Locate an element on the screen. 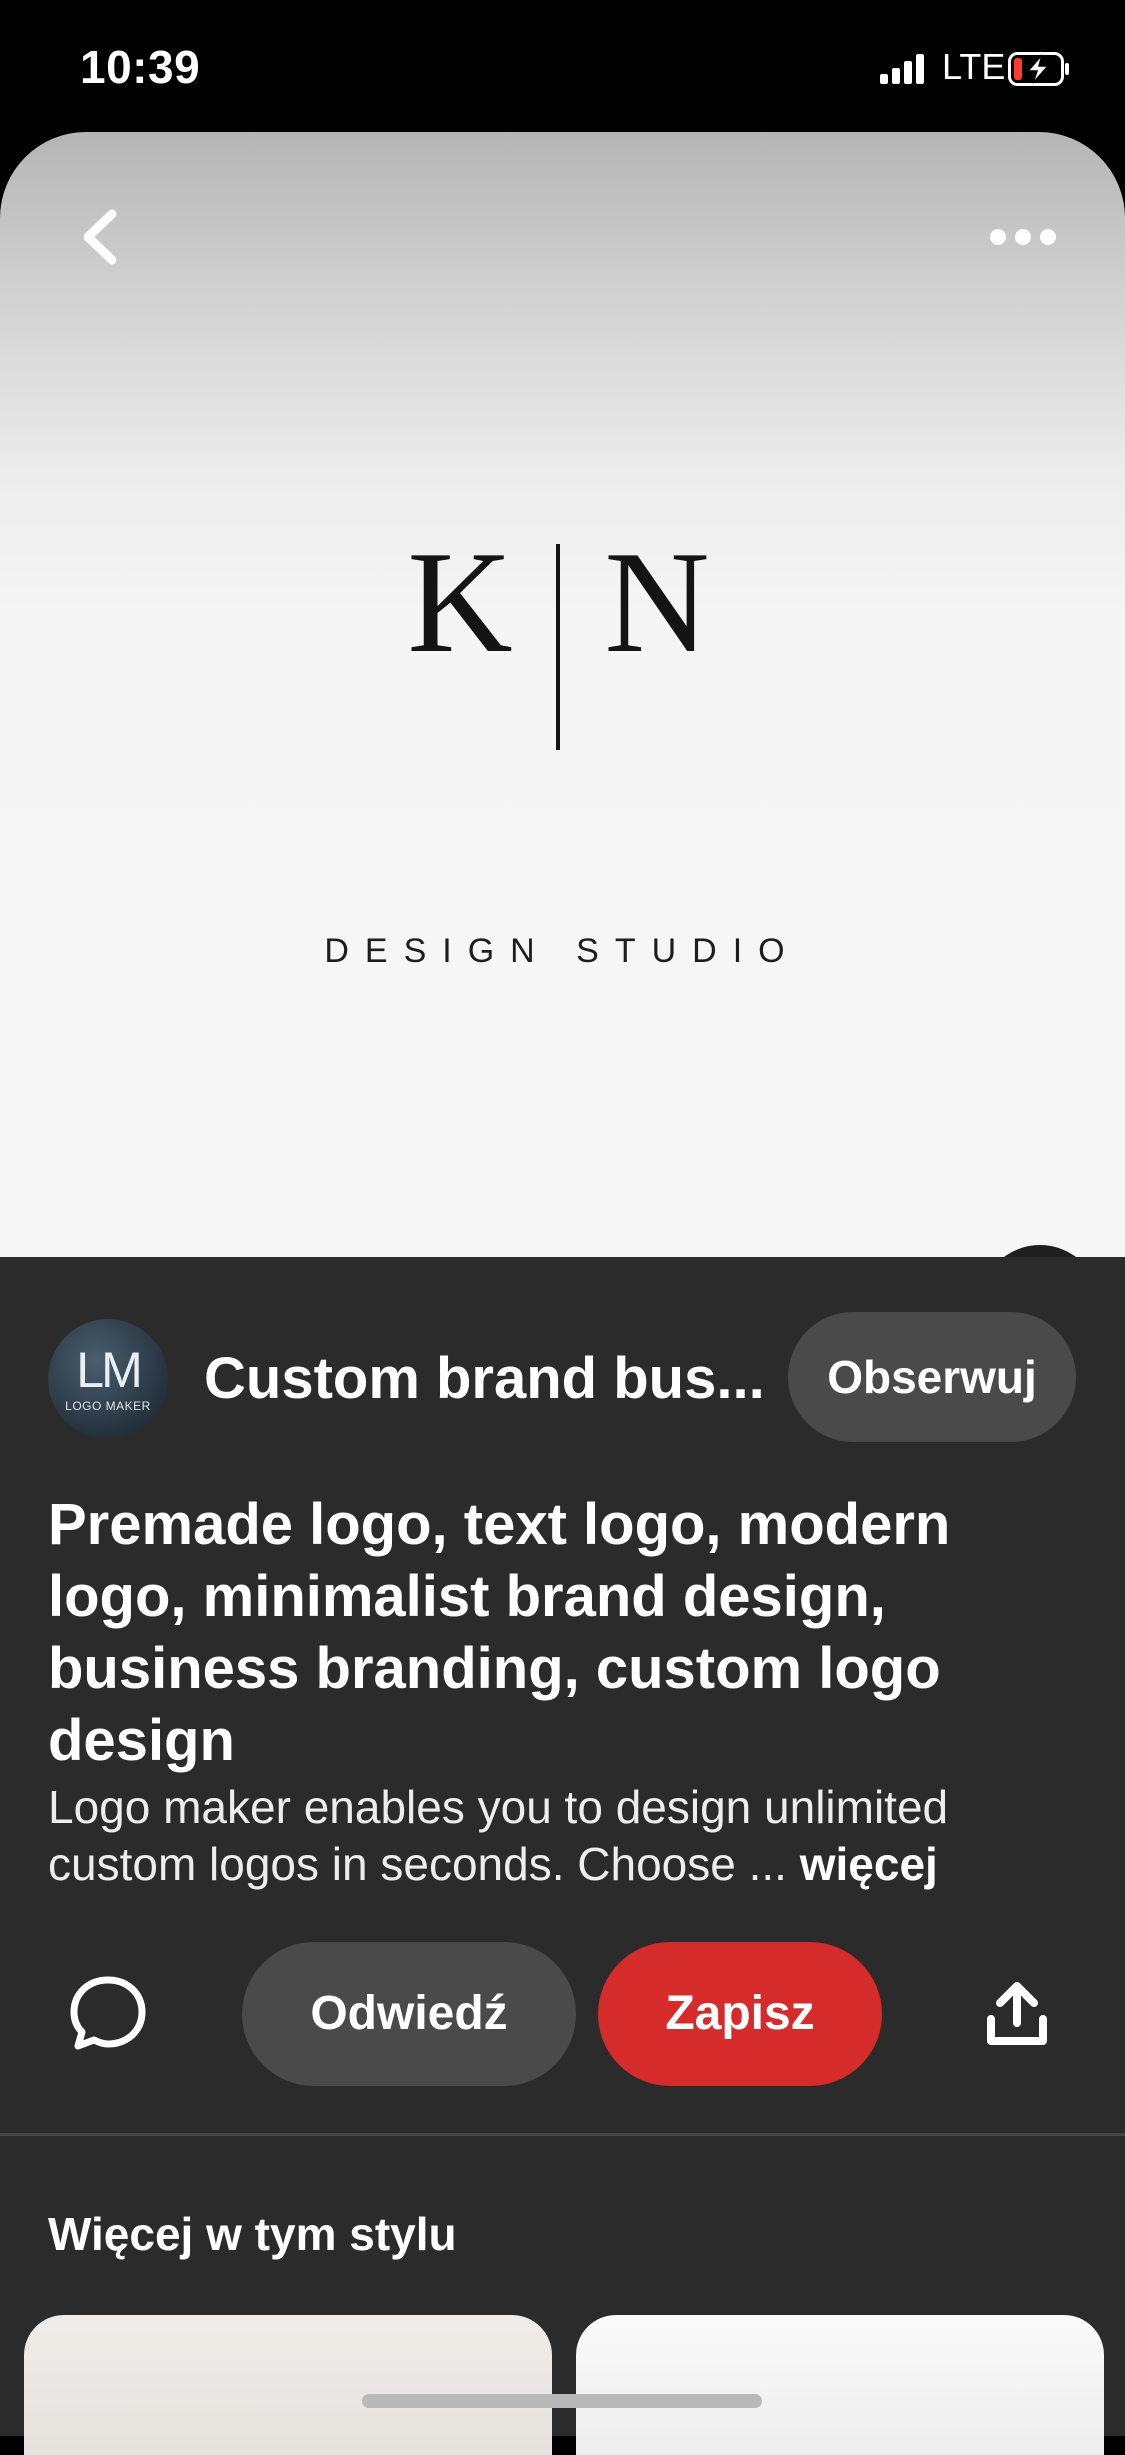 This screenshot has height=2455, width=1125. section-divider is located at coordinates (562, 2134).